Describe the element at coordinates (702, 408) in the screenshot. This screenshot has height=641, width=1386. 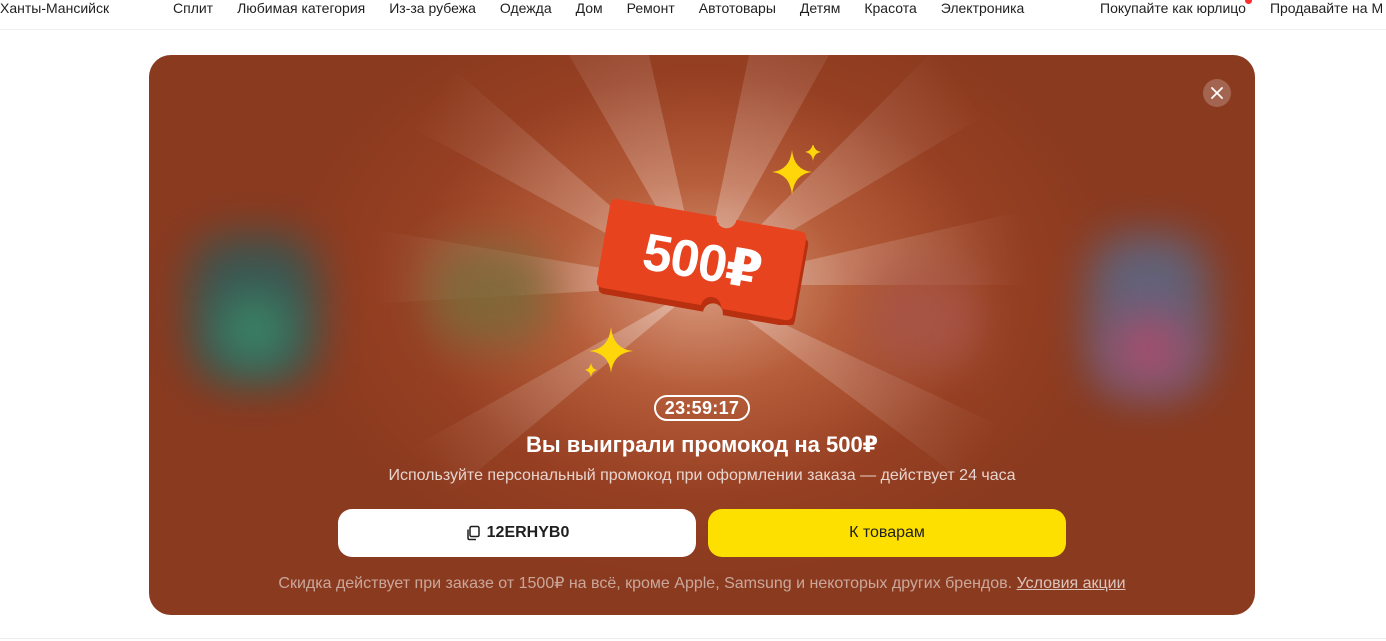
I see `countdown-timer: 23:59:17` at that location.